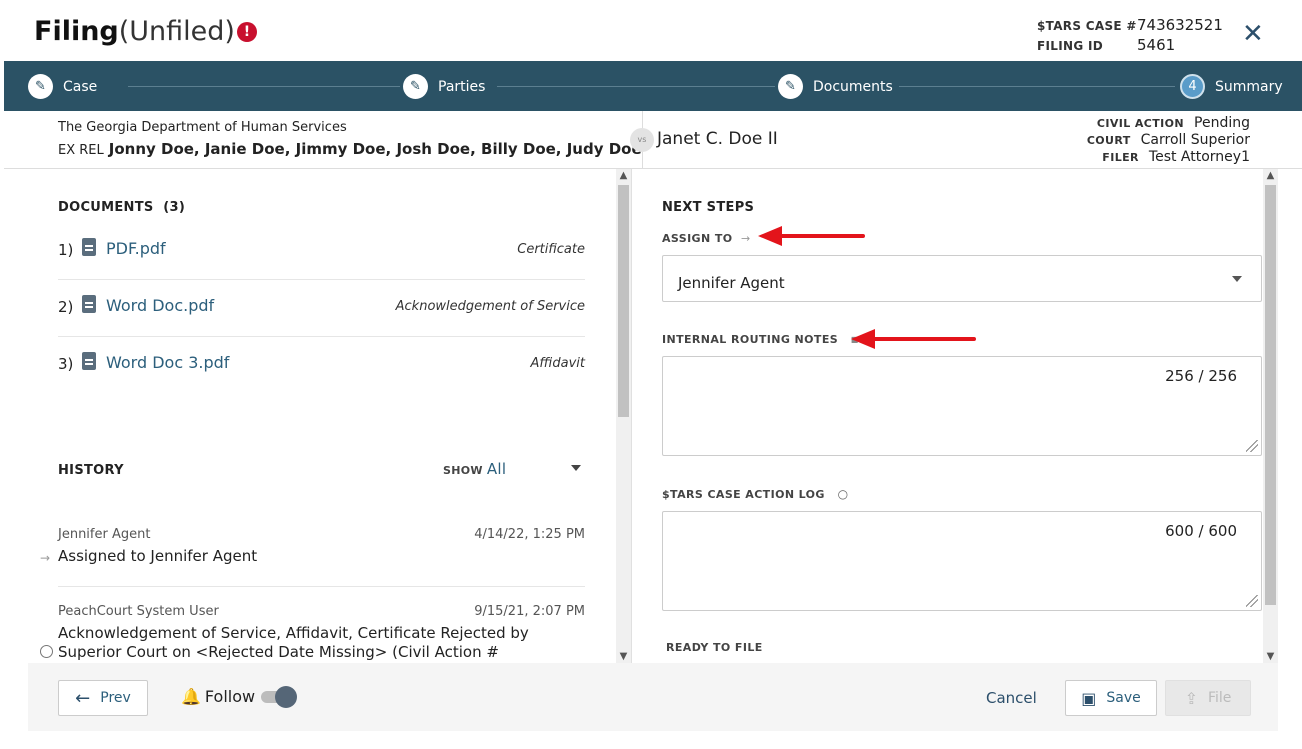  Describe the element at coordinates (321, 365) in the screenshot. I see `document-row: 3) Word Doc 3.pdf Affidavit` at that location.